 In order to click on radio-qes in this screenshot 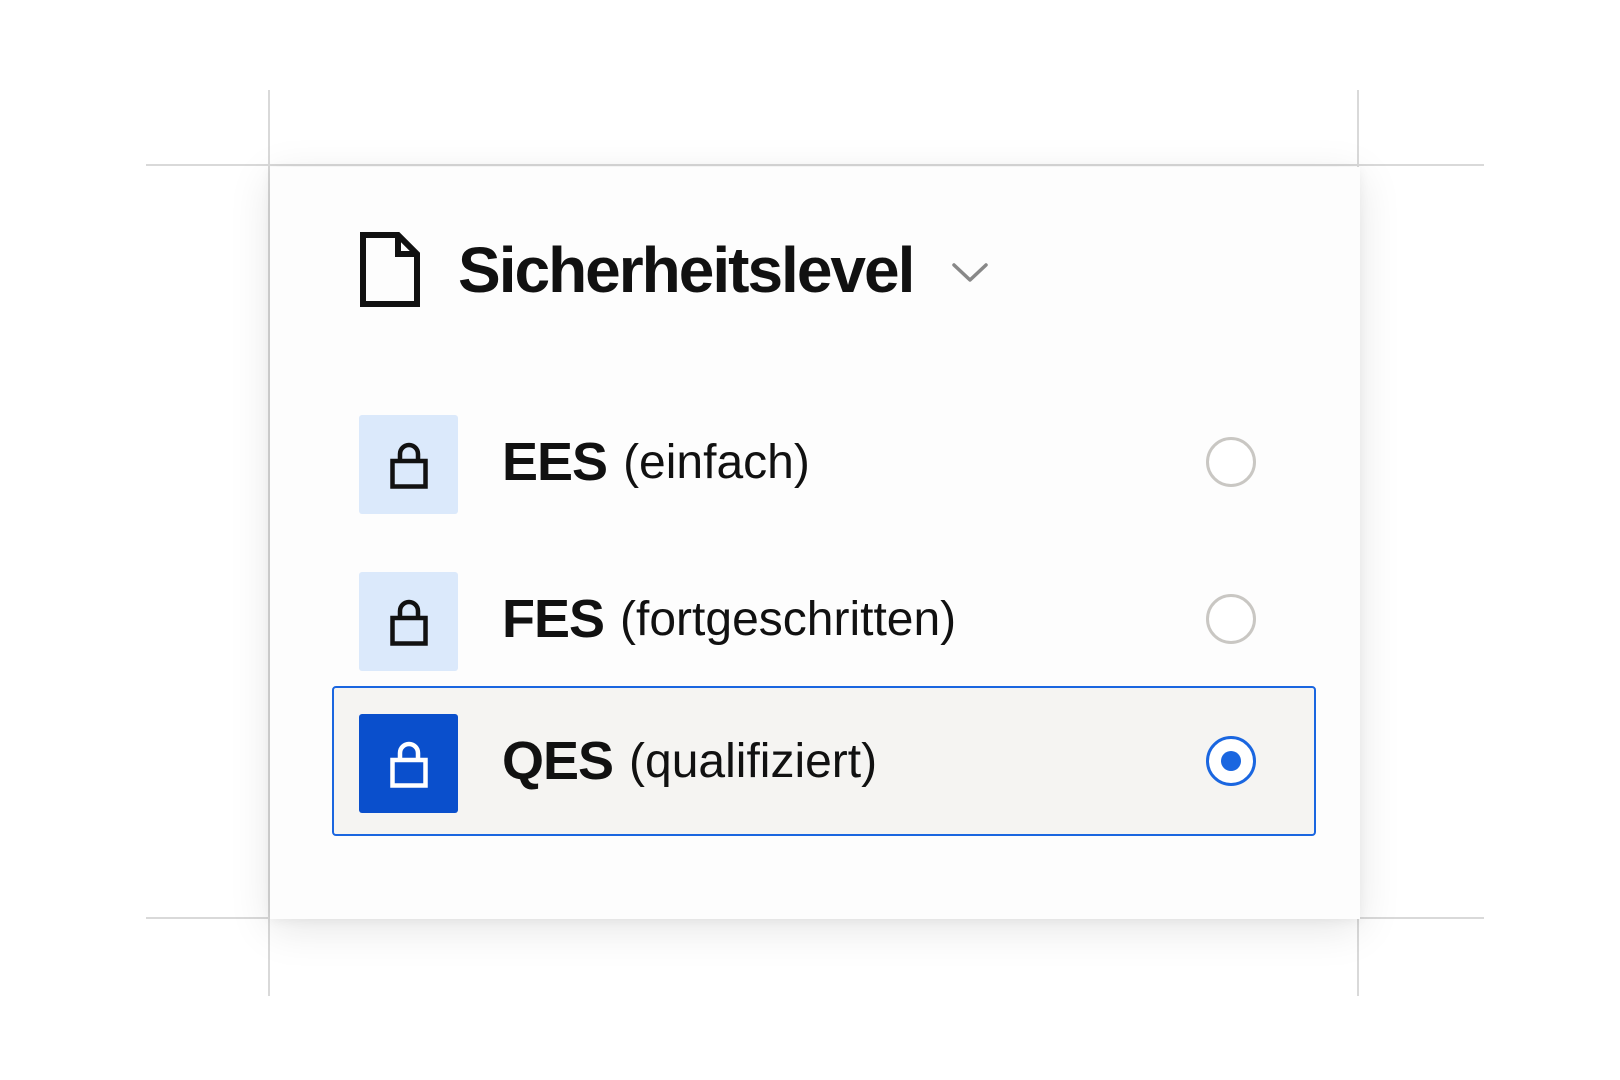, I will do `click(1231, 761)`.